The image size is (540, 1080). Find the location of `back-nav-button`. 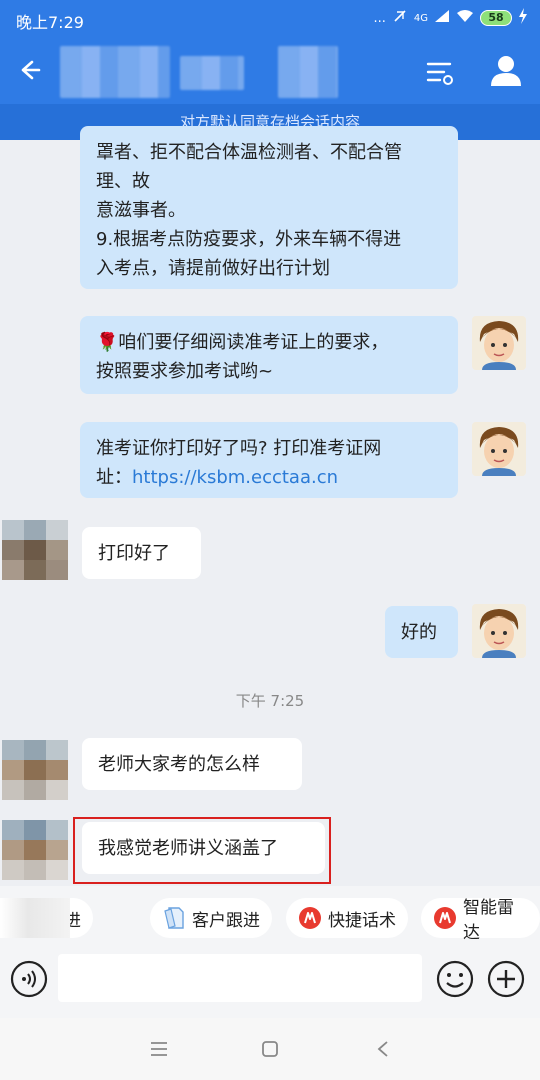

back-nav-button is located at coordinates (383, 1049).